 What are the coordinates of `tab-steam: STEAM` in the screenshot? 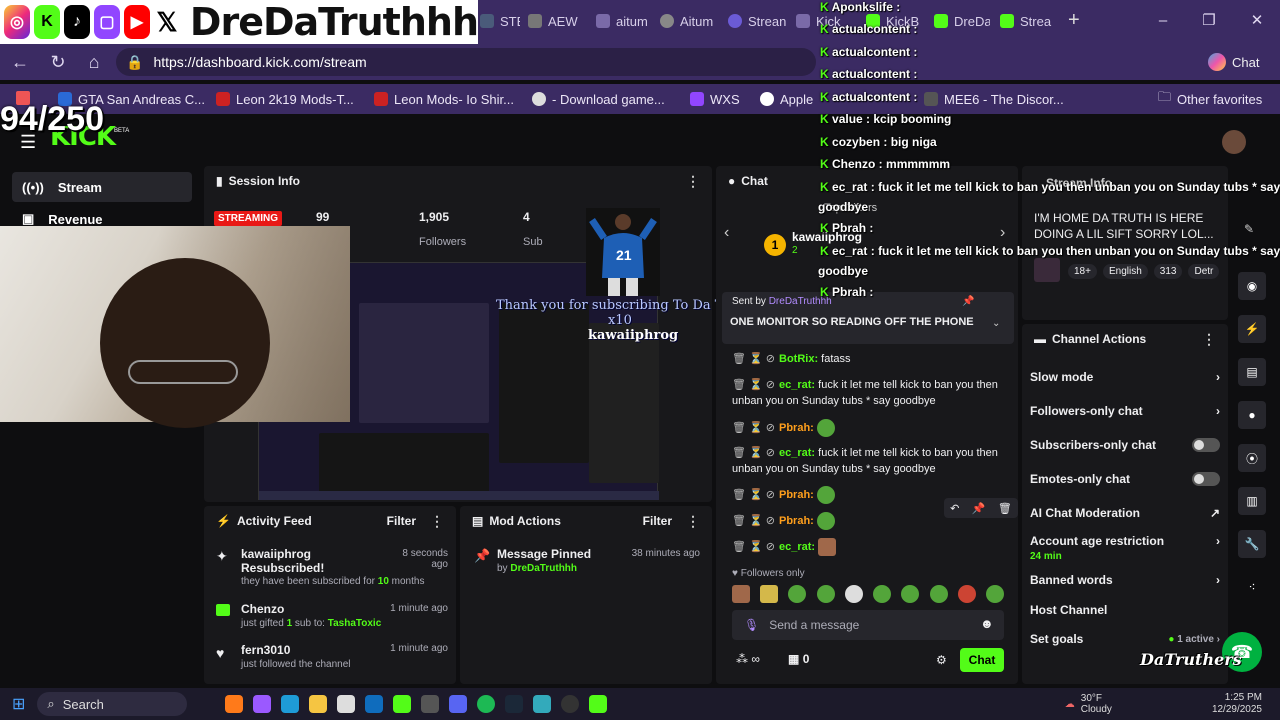 It's located at (500, 21).